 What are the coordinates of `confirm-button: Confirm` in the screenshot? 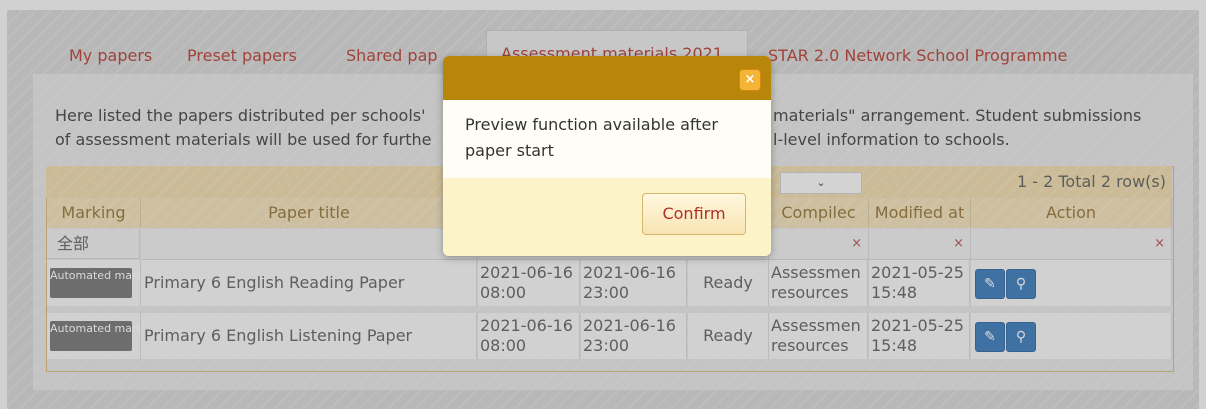 It's located at (694, 214).